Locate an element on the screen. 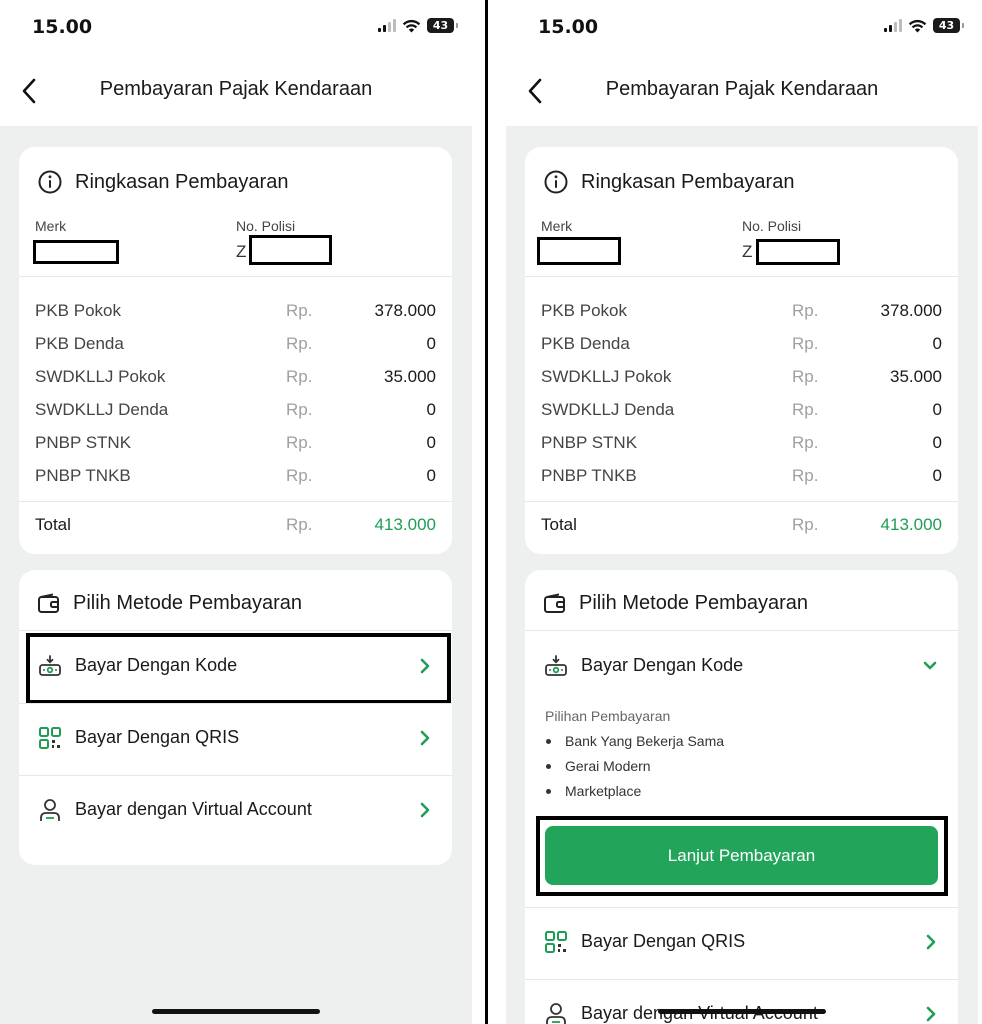  screen-divider is located at coordinates (486, 512).